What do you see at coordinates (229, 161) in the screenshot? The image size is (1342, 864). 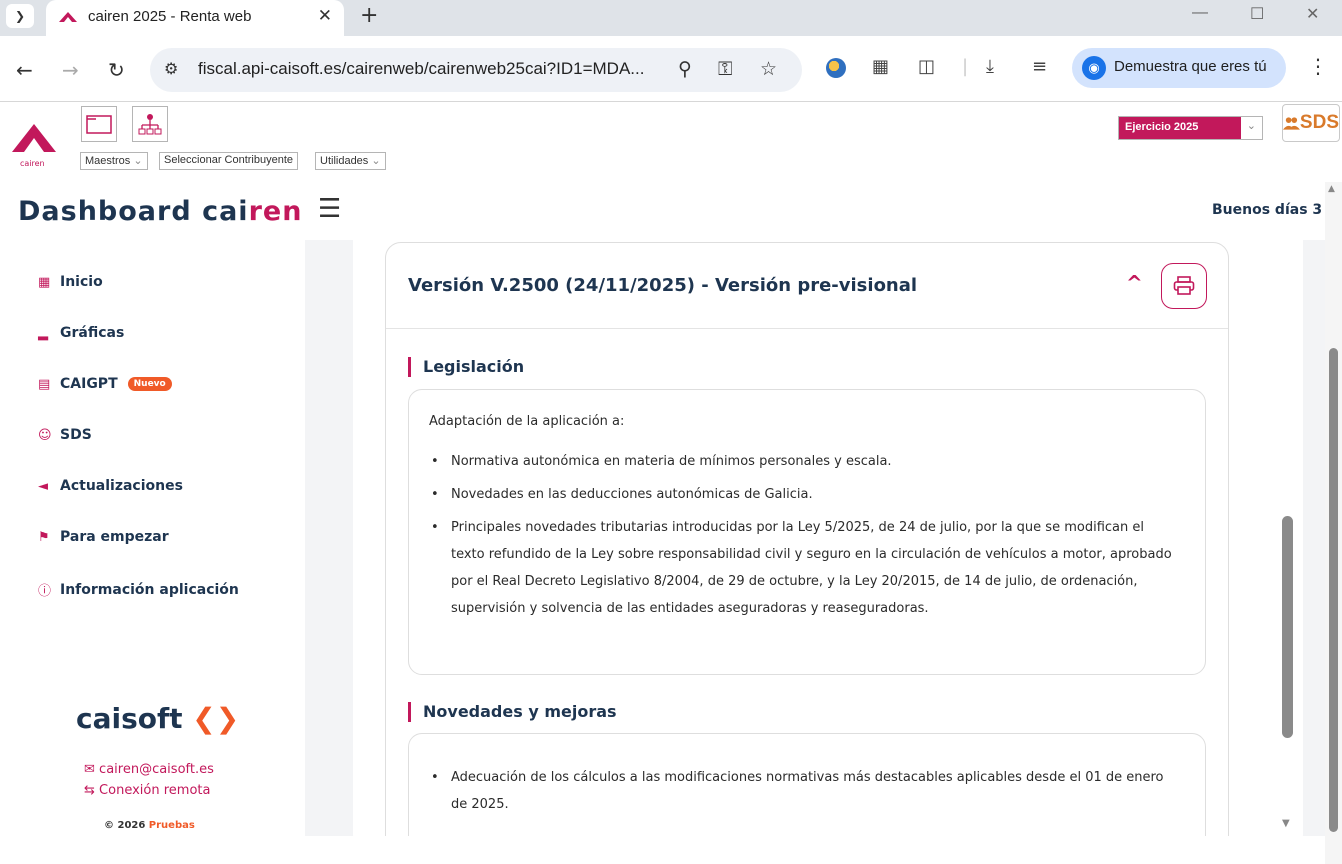 I see `menu-seleccionar-contribuyente: Seleccionar Contribuyente` at bounding box center [229, 161].